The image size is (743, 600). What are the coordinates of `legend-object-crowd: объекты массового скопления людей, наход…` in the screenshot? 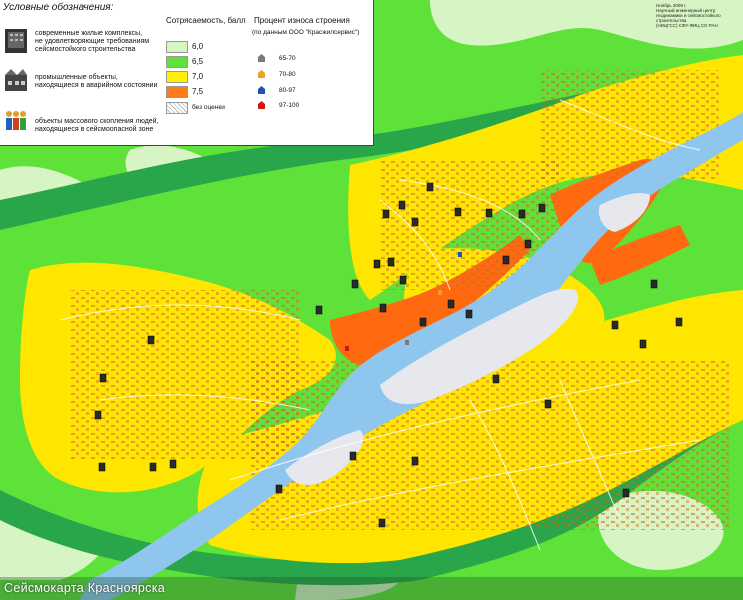 It's located at (97, 125).